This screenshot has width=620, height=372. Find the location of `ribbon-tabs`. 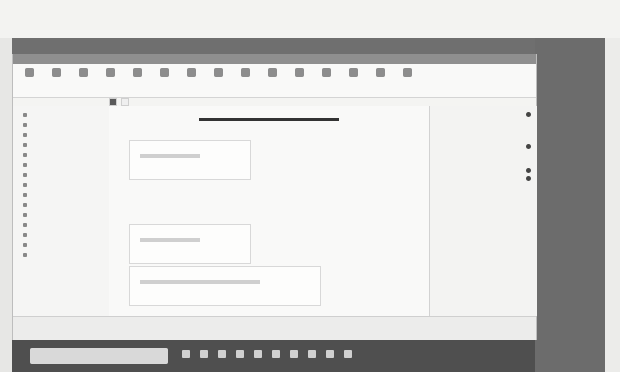

ribbon-tabs is located at coordinates (274, 59).